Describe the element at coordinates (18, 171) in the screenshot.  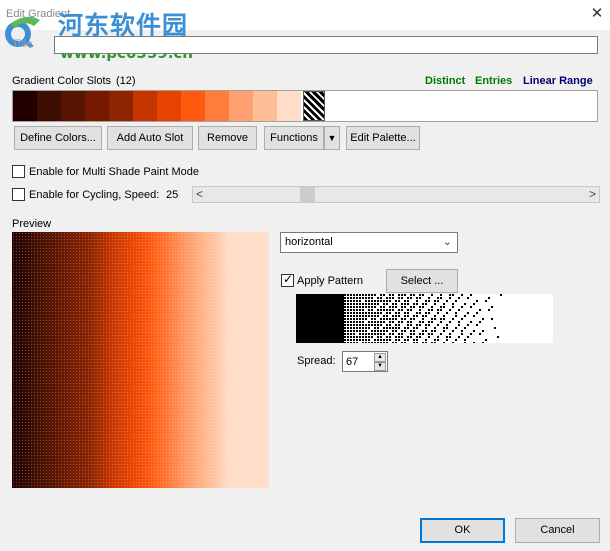
I see `multi-shade-checkbox` at that location.